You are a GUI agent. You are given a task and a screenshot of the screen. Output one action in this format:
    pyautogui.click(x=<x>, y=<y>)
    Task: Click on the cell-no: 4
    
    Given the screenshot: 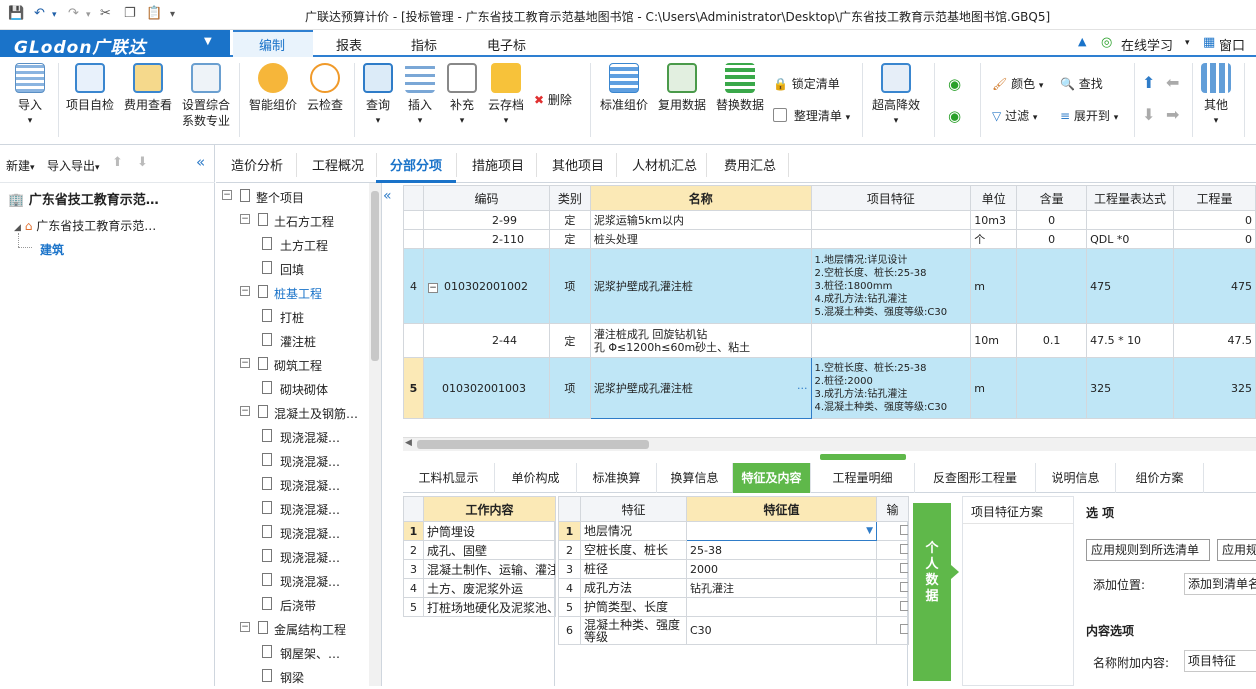 What is the action you would take?
    pyautogui.click(x=413, y=286)
    